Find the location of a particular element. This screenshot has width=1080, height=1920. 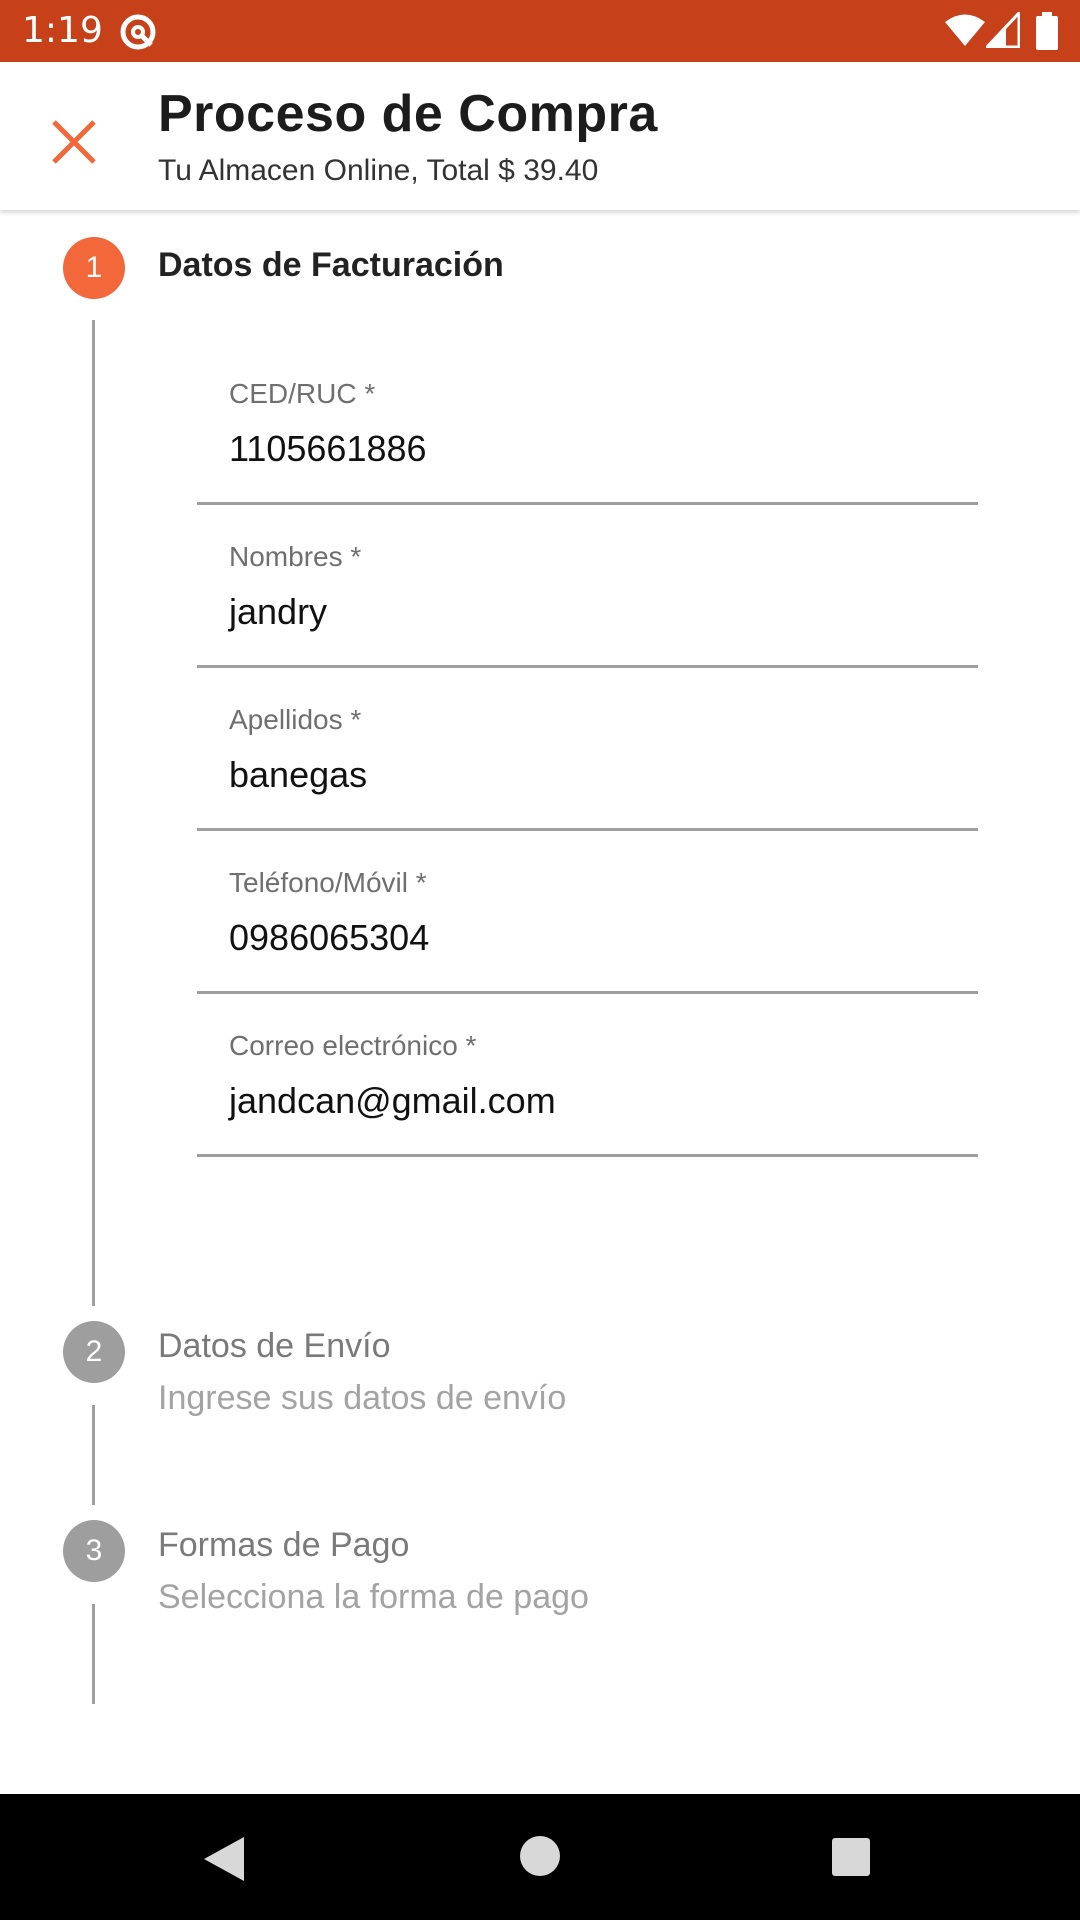

apellidos-field: Apellidos * banegas is located at coordinates (587, 785).